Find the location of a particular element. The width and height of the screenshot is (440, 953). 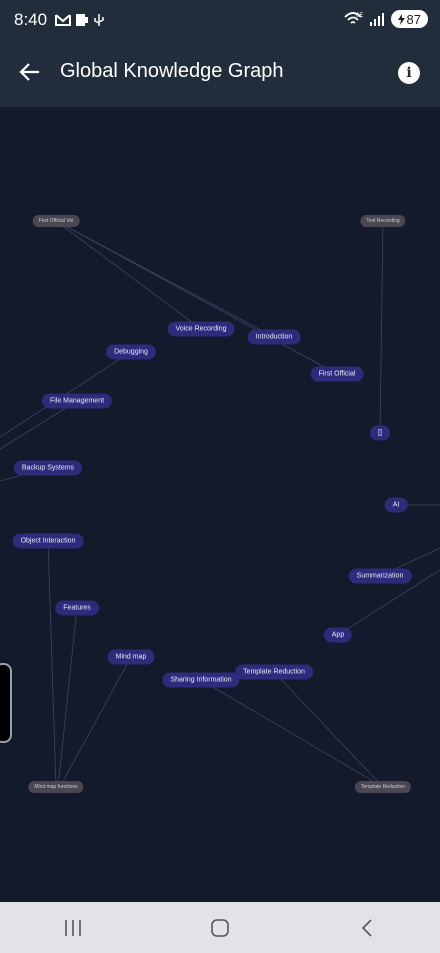

home-icon is located at coordinates (220, 927).